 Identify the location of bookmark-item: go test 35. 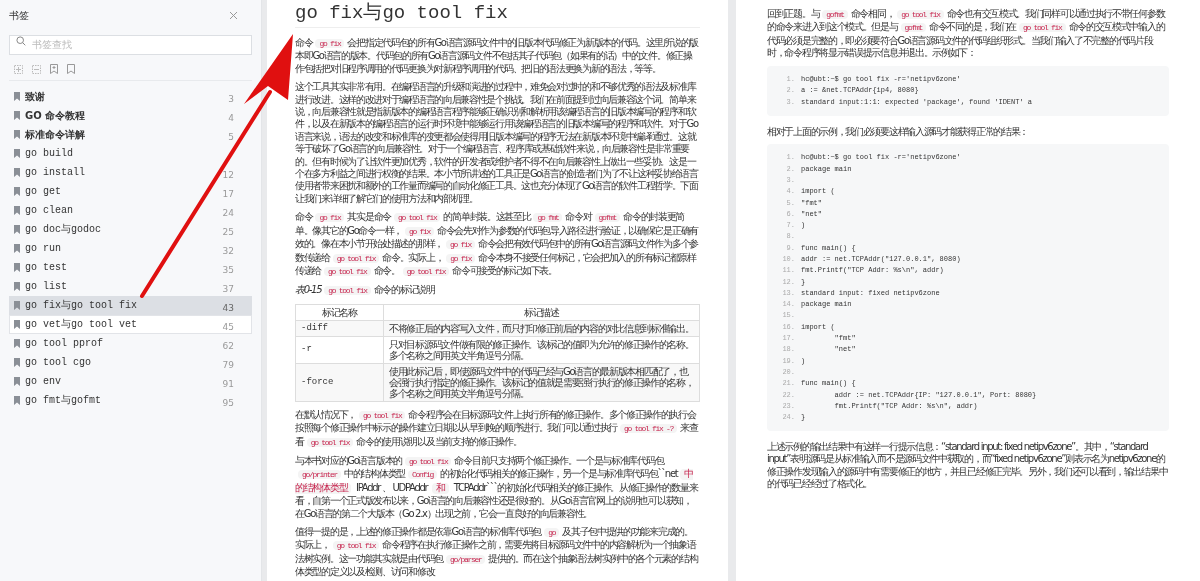
(130, 267).